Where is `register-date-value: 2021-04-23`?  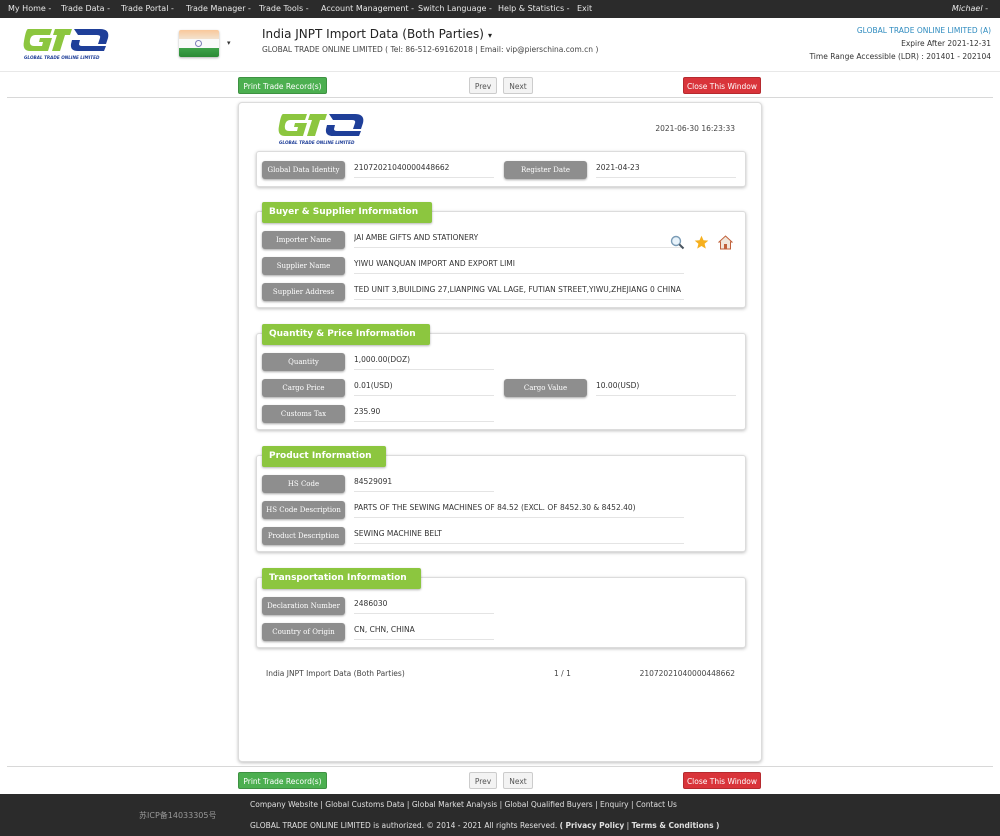
register-date-value: 2021-04-23 is located at coordinates (666, 169).